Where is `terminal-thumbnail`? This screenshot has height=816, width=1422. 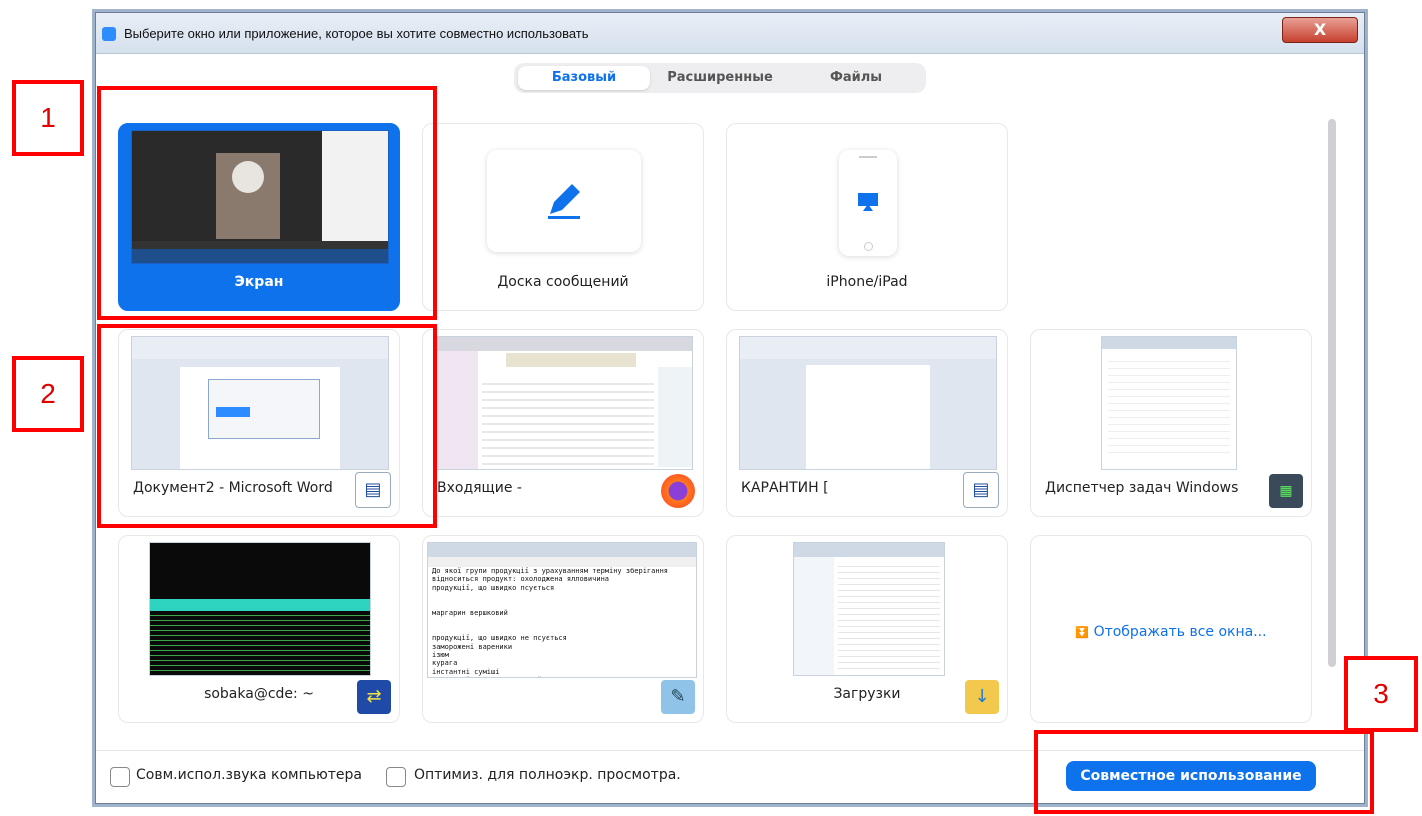 terminal-thumbnail is located at coordinates (260, 609).